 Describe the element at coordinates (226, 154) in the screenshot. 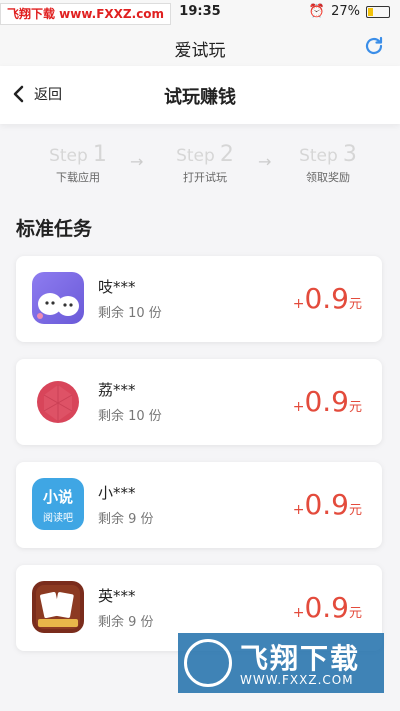

I see `step-number: 2` at that location.